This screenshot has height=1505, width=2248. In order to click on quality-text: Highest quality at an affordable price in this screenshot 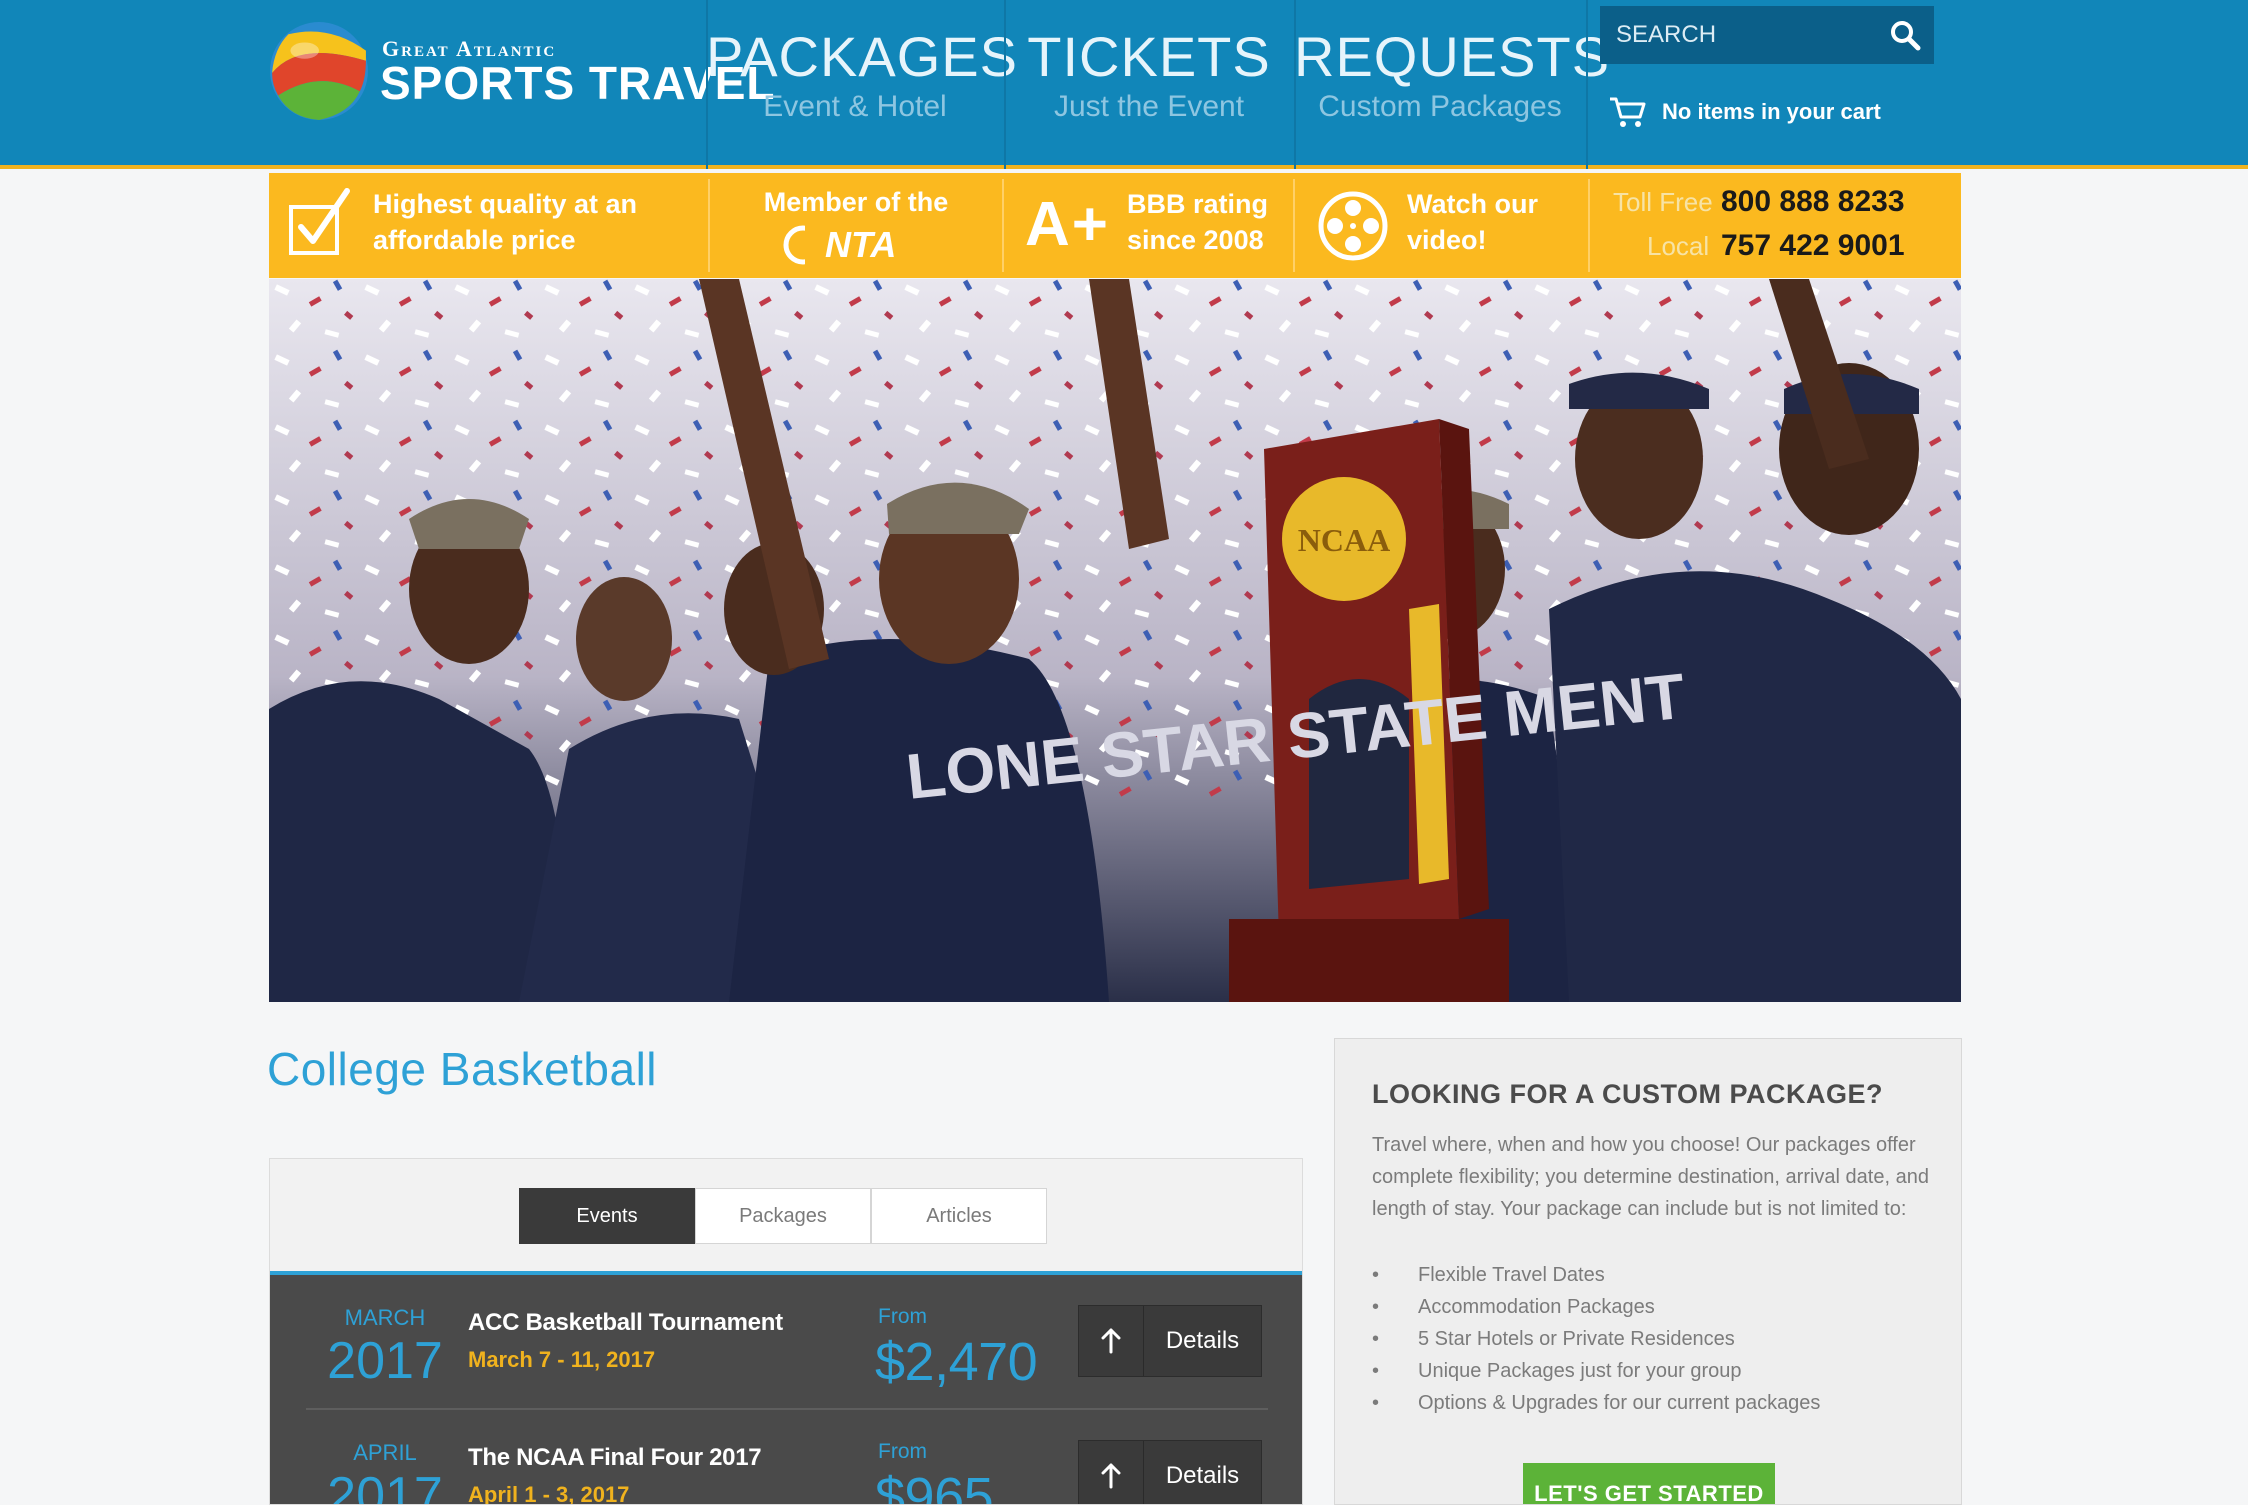, I will do `click(505, 222)`.